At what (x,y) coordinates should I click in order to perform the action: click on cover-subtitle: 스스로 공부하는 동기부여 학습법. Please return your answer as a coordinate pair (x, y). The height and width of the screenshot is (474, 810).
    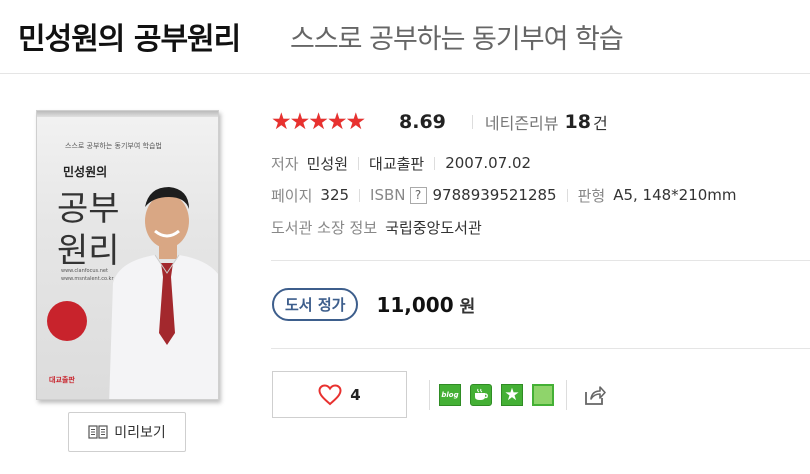
    Looking at the image, I should click on (113, 146).